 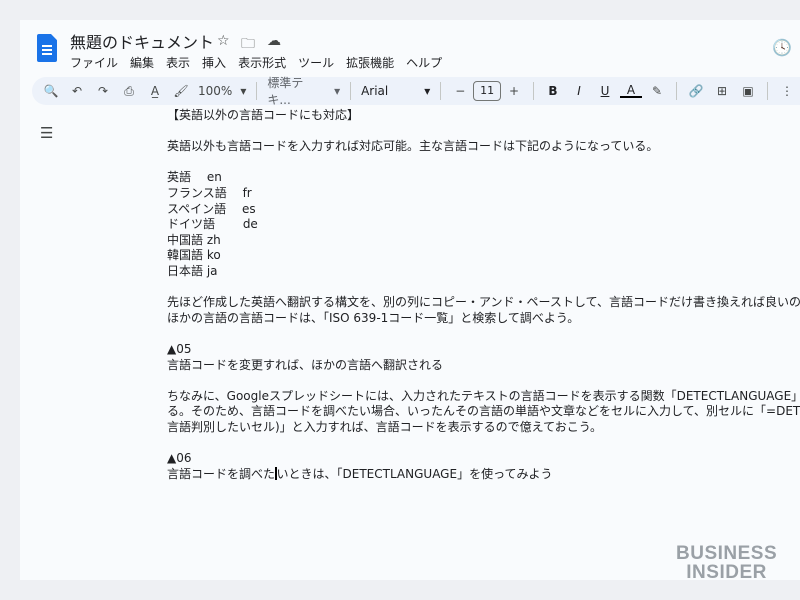 I want to click on text-line: 言語判別したいセル)」と入力すれば、言語コードを表示するので億えておこう。, so click(x=385, y=426).